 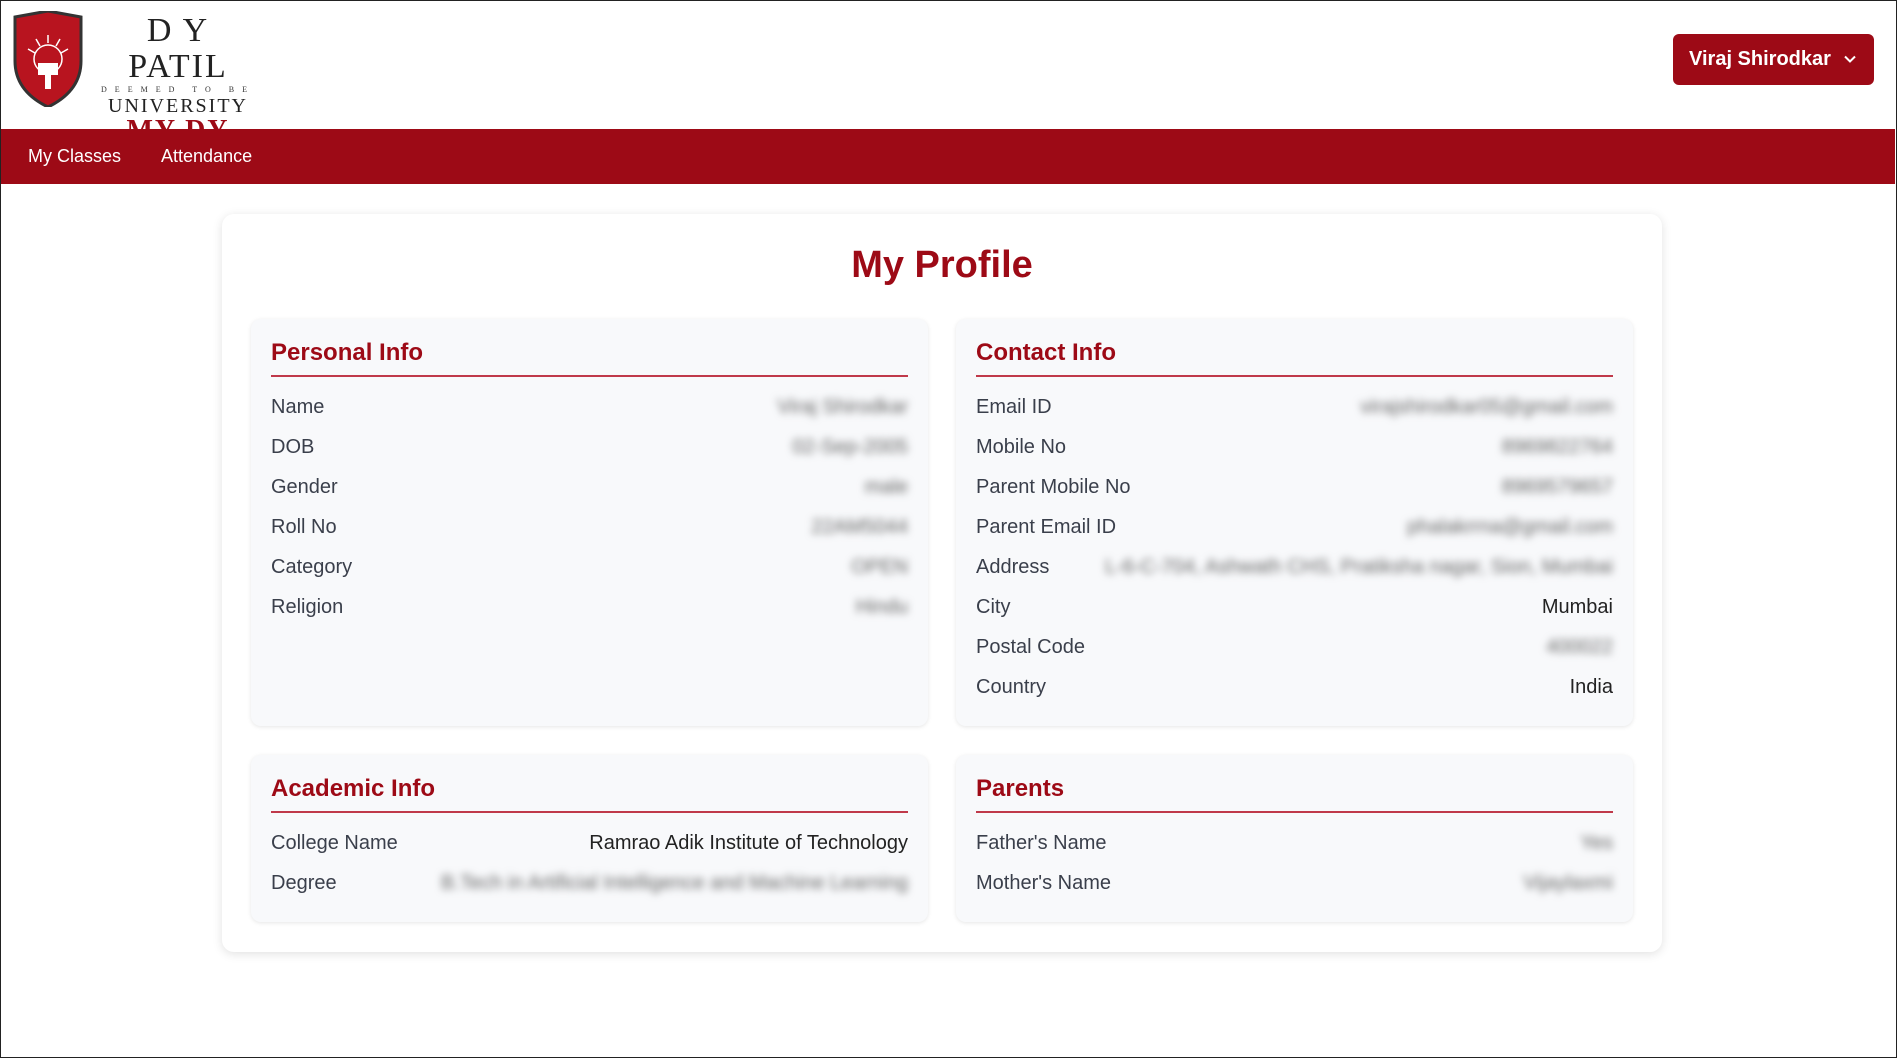 What do you see at coordinates (178, 106) in the screenshot?
I see `logo-line-university: UNIVERSITY` at bounding box center [178, 106].